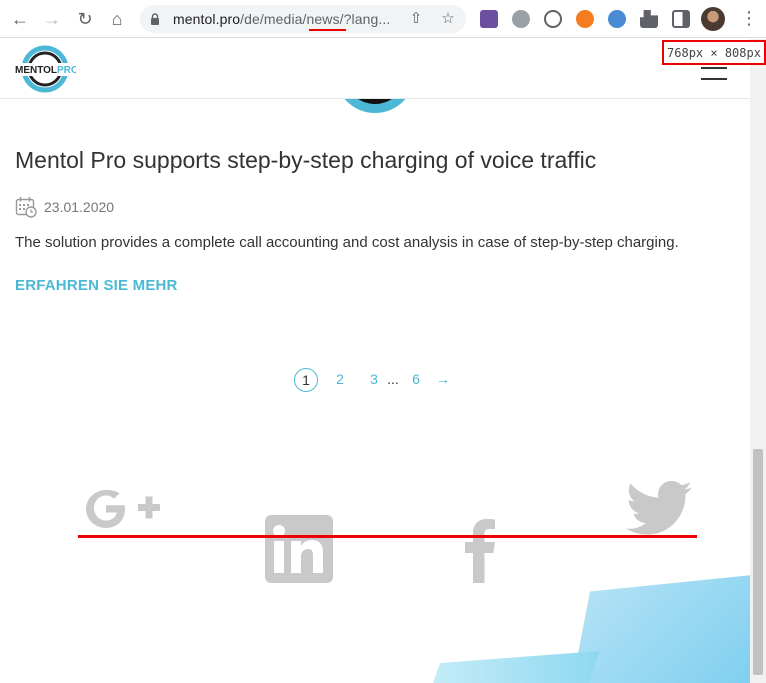 The image size is (766, 683). What do you see at coordinates (117, 19) in the screenshot?
I see `home-icon: ⌂` at bounding box center [117, 19].